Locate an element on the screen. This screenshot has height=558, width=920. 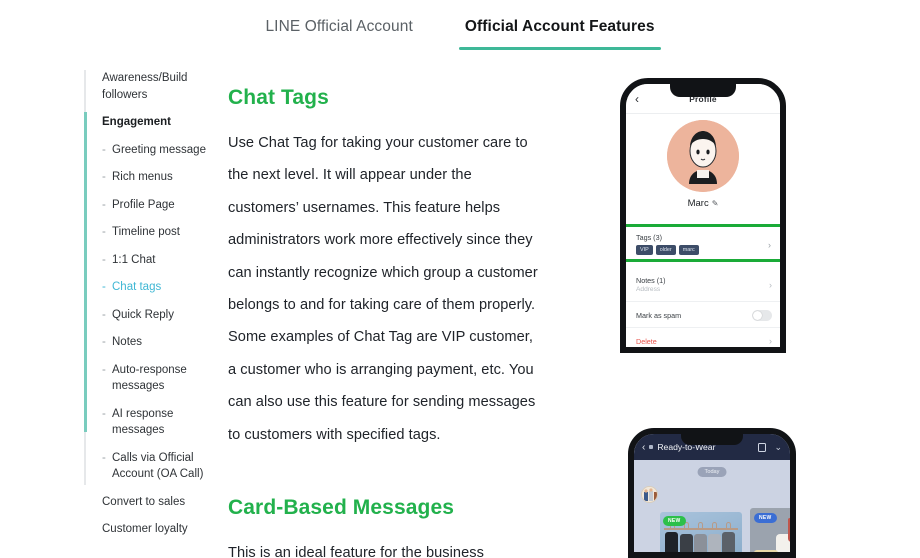
sidebar-item-quick-reply: - Quick Reply is located at coordinates (158, 315).